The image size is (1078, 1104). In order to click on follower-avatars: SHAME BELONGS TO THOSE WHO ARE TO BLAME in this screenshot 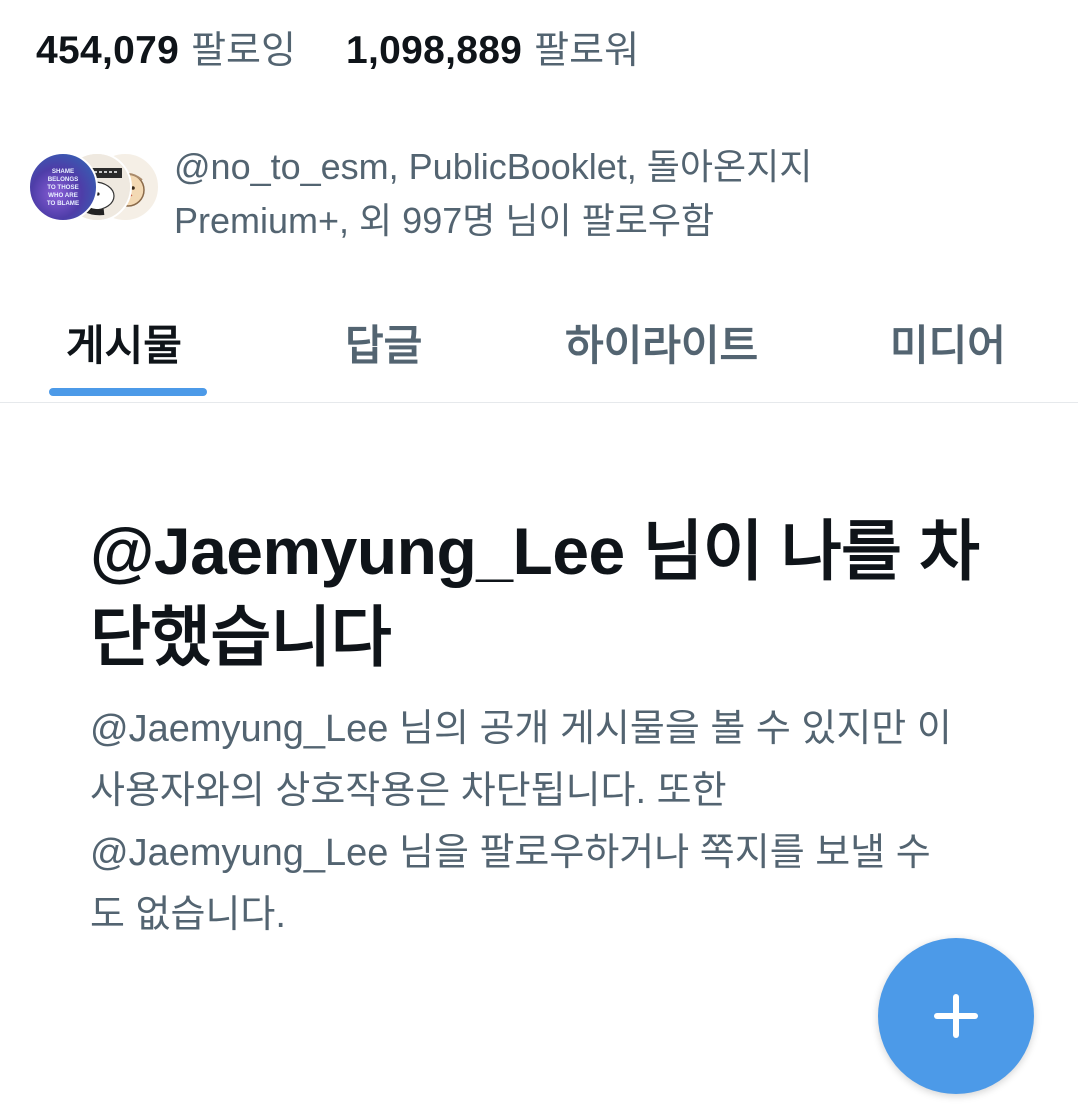, I will do `click(94, 188)`.